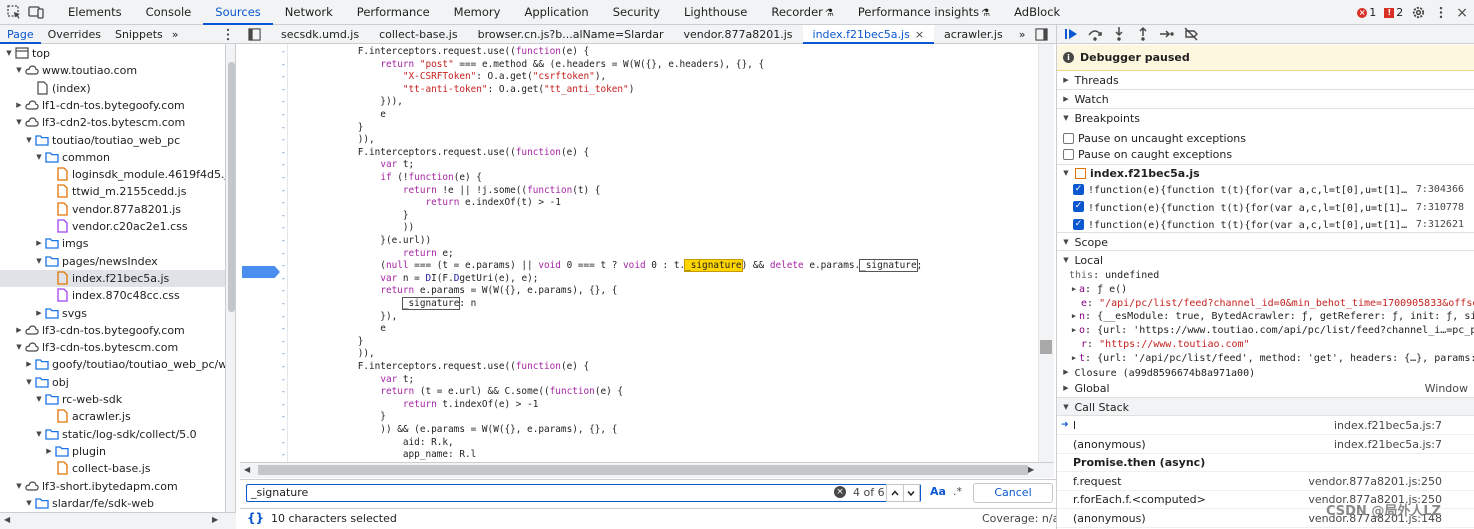 The height and width of the screenshot is (529, 1474). What do you see at coordinates (112, 191) in the screenshot?
I see `tree-item: ttwid_m.2155cedd.js` at bounding box center [112, 191].